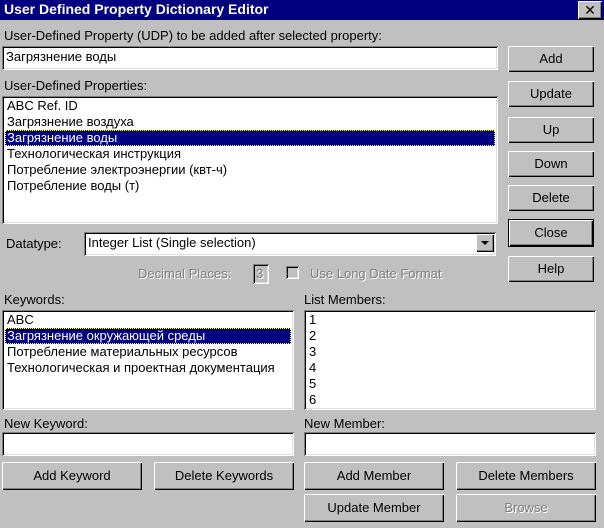 The image size is (604, 528). Describe the element at coordinates (290, 244) in the screenshot. I see `datatype-select: Integer List (Single selection)` at that location.